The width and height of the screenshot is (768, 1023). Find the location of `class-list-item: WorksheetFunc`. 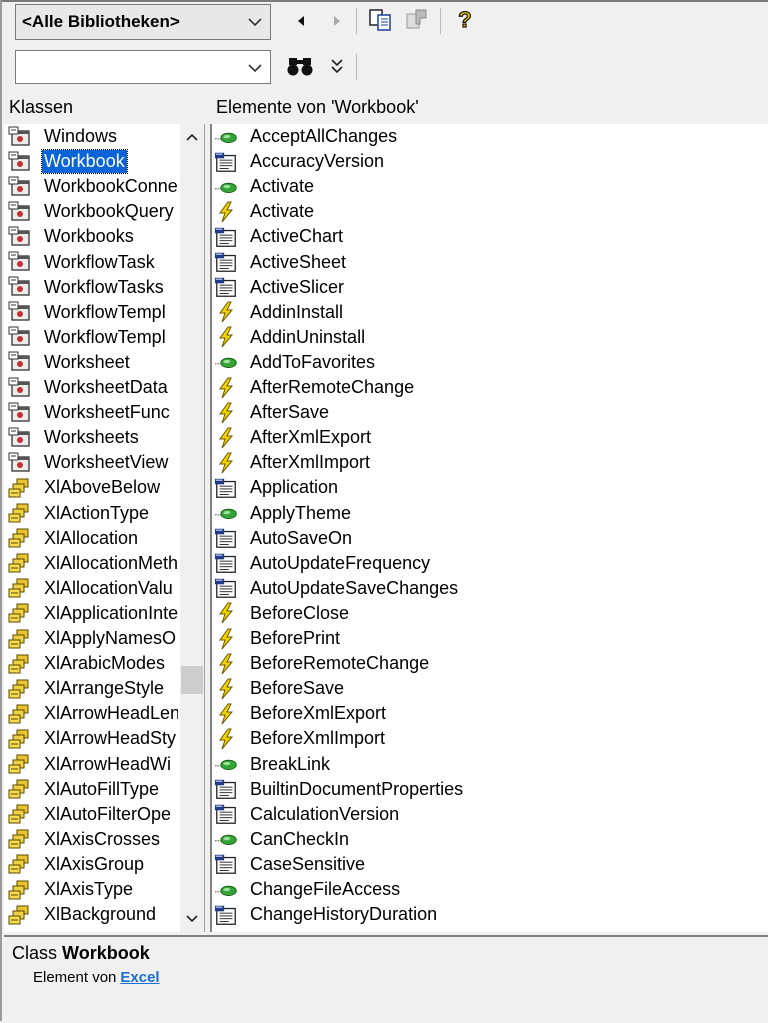

class-list-item: WorksheetFunc is located at coordinates (93, 412).